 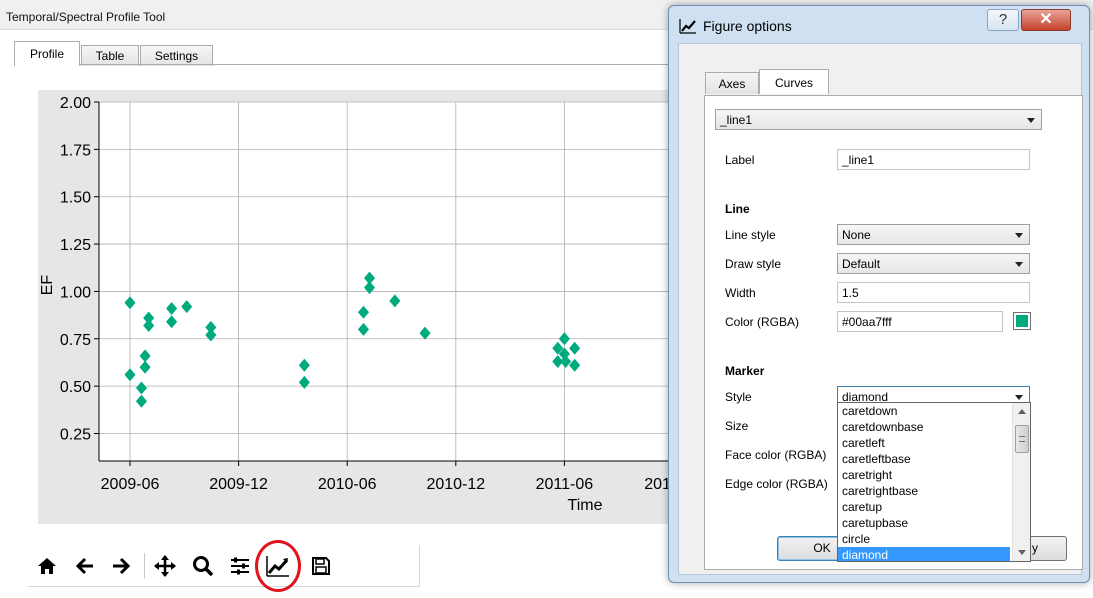 I want to click on y-tick-label: 2.00, so click(x=75, y=103).